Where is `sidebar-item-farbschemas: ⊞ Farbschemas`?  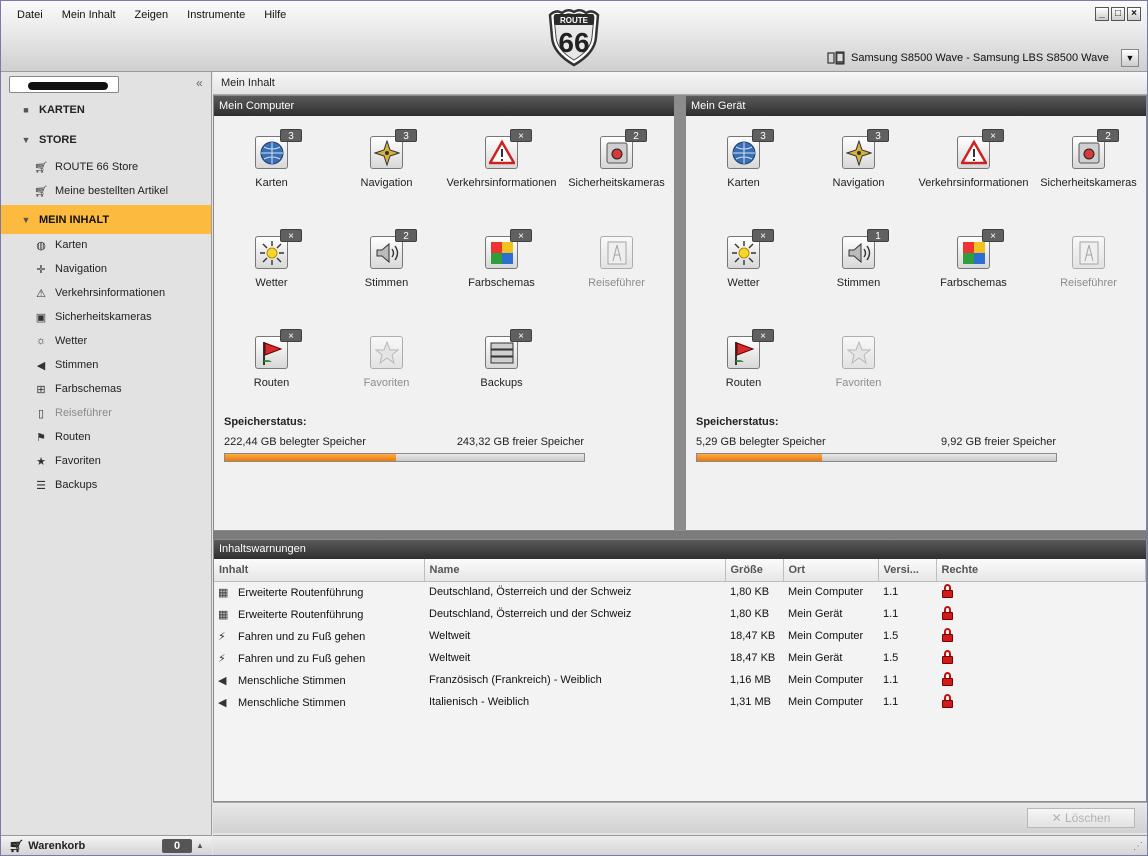 sidebar-item-farbschemas: ⊞ Farbschemas is located at coordinates (106, 389).